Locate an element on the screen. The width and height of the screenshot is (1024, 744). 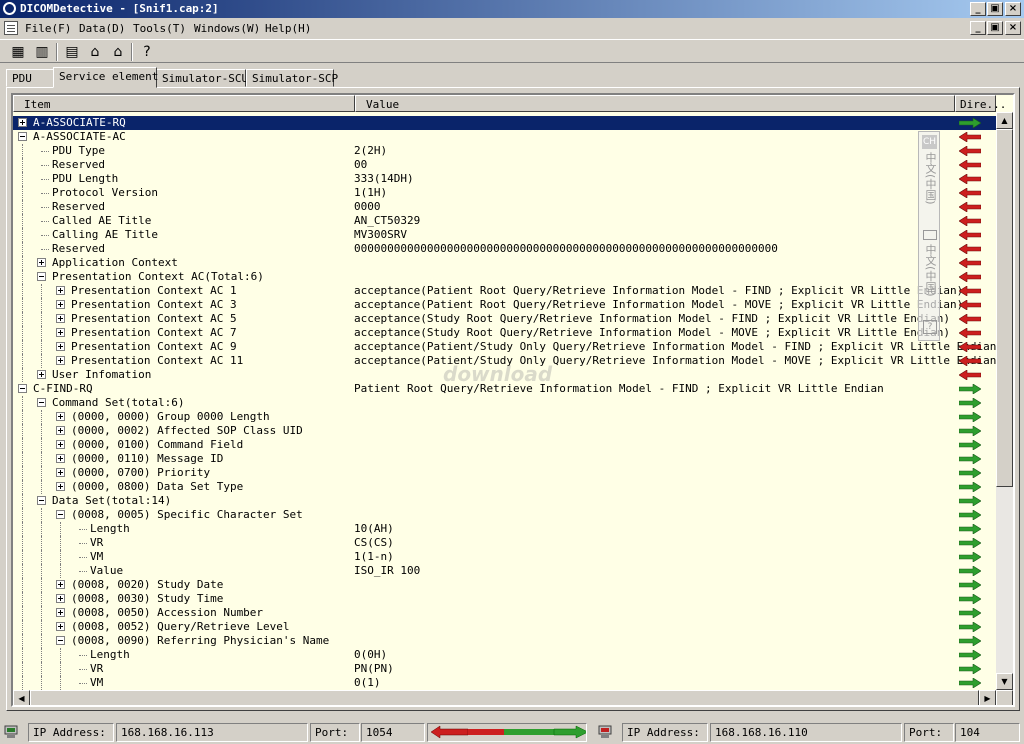
document-window-icon is located at coordinates (11, 28).